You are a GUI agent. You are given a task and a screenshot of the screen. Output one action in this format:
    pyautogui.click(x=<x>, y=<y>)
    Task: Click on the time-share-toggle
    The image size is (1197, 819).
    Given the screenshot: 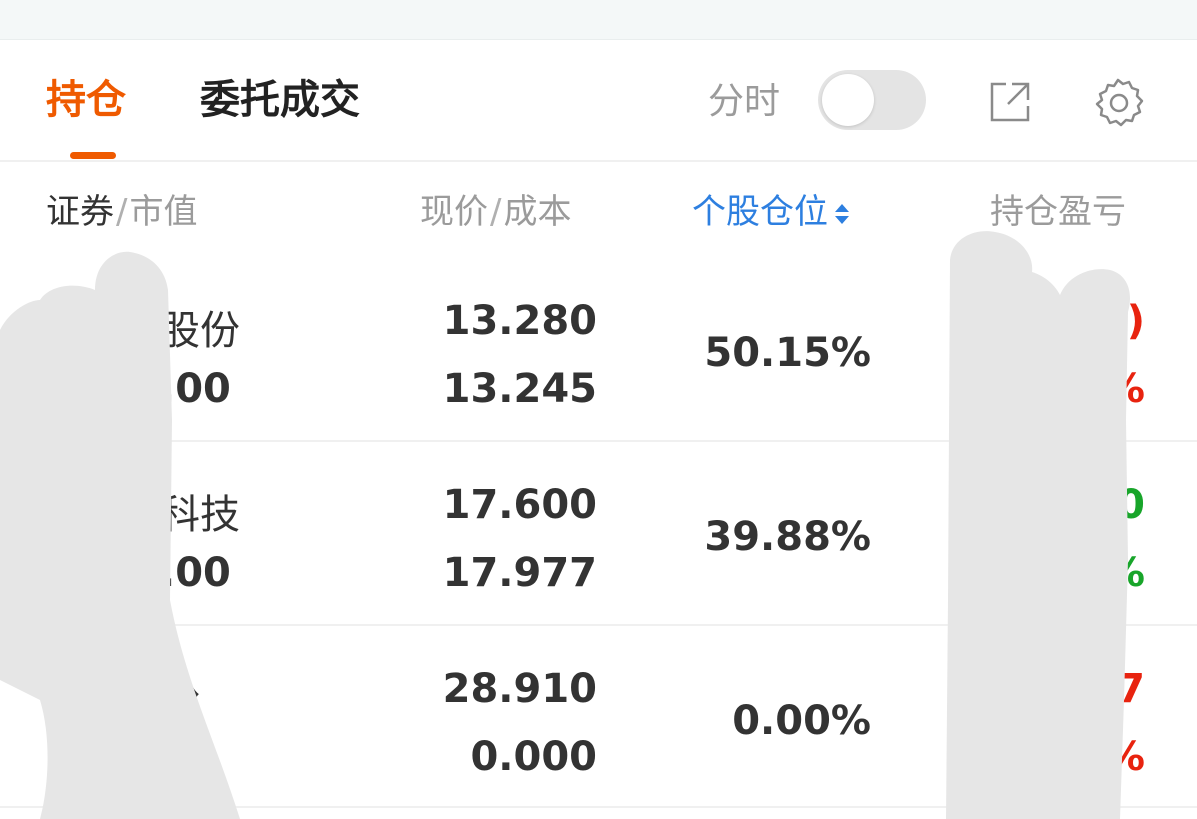 What is the action you would take?
    pyautogui.click(x=872, y=100)
    